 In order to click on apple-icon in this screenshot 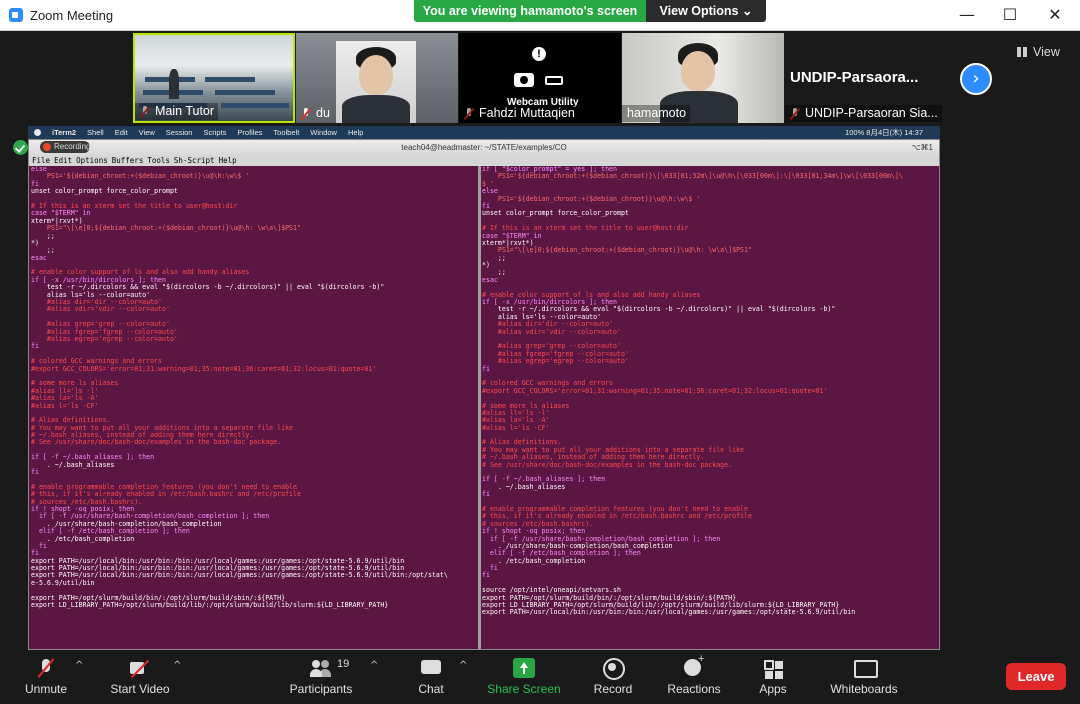, I will do `click(37, 132)`.